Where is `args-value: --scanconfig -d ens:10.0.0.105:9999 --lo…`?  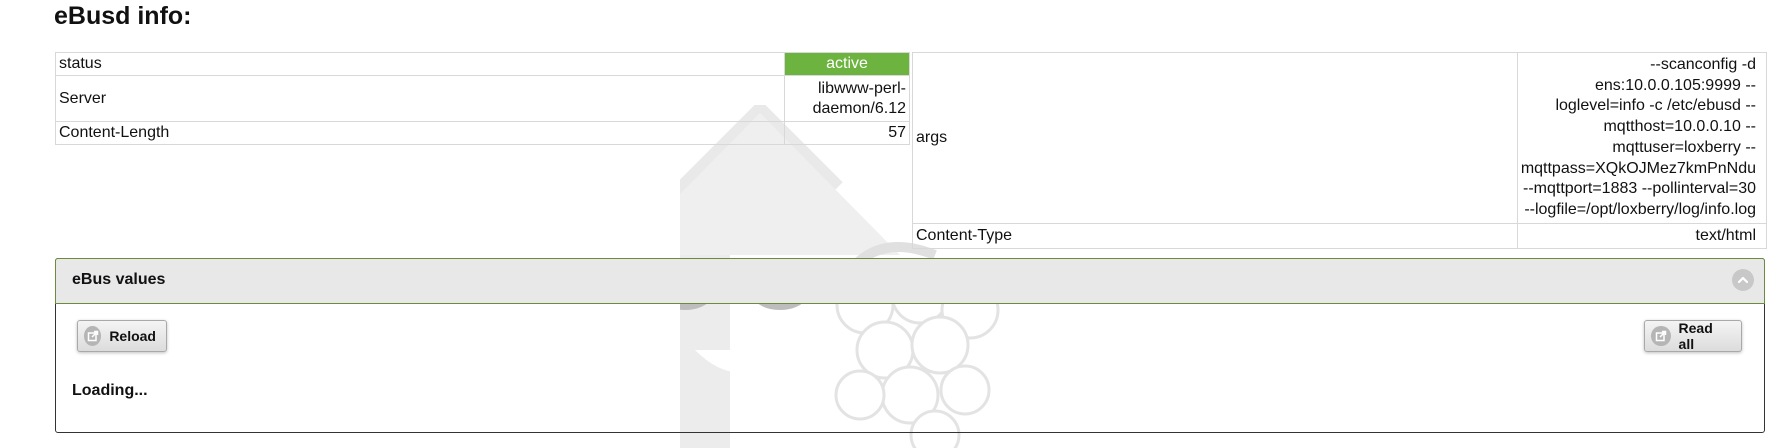 args-value: --scanconfig -d ens:10.0.0.105:9999 --lo… is located at coordinates (1642, 138).